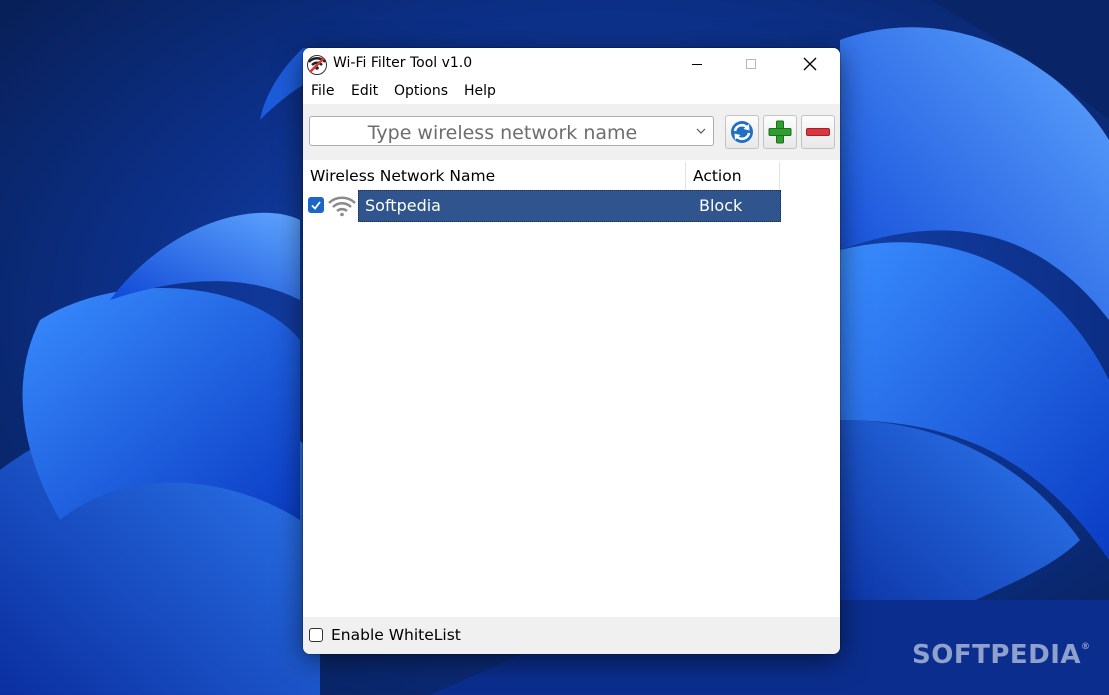  I want to click on toolbar: Type wireless network name, so click(571, 132).